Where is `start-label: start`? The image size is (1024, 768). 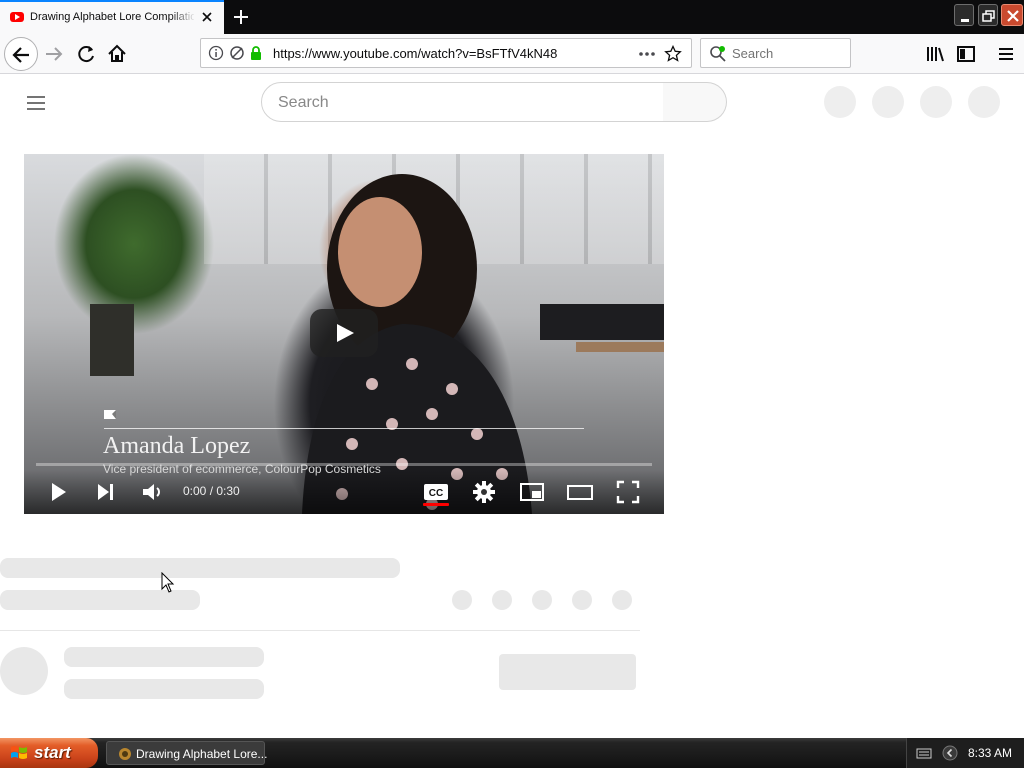 start-label: start is located at coordinates (52, 752).